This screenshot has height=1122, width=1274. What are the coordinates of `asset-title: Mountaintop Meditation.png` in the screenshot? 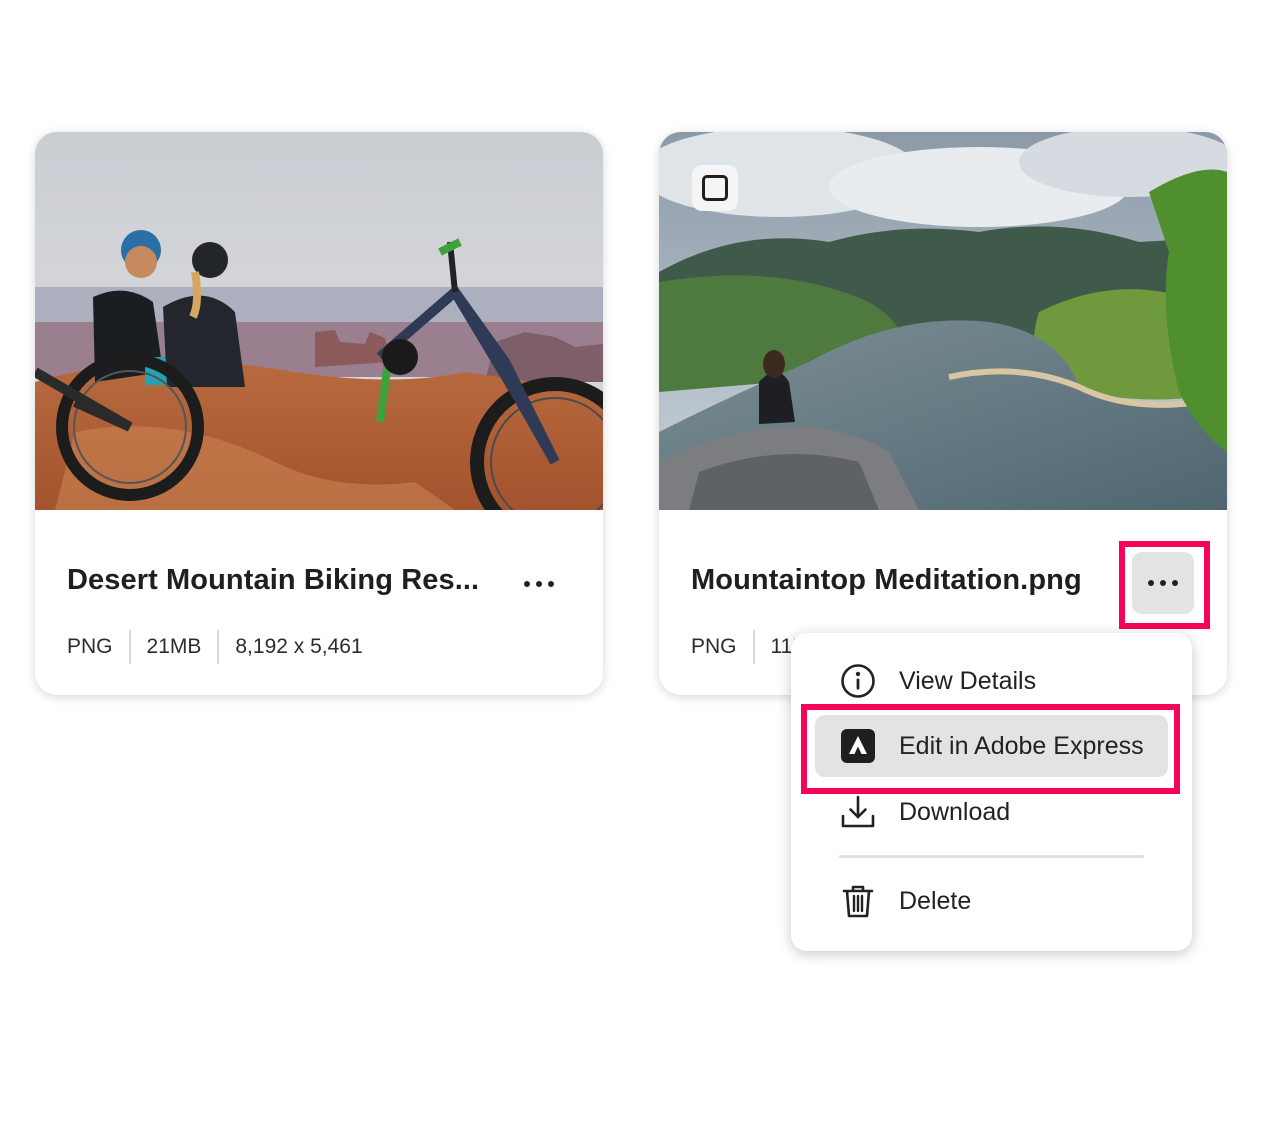 It's located at (886, 580).